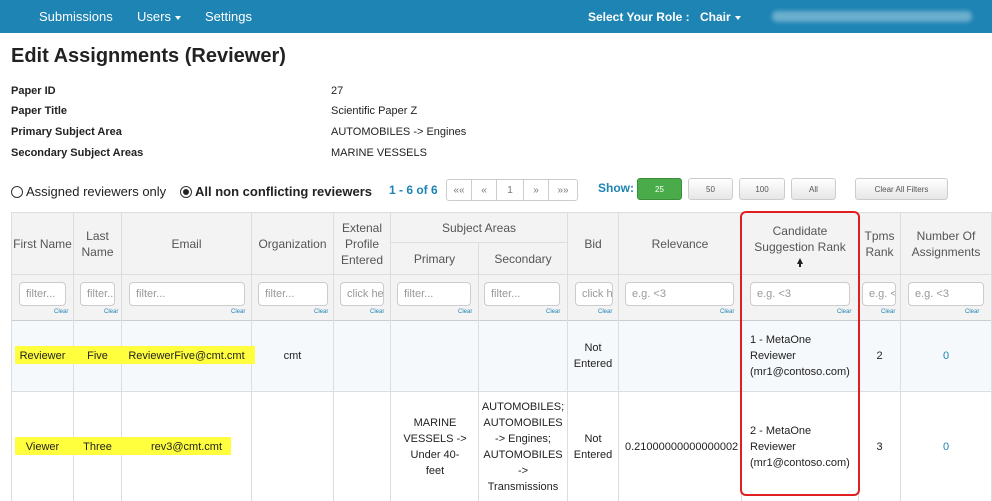 The width and height of the screenshot is (992, 501). I want to click on clear-last-name-link: Clear, so click(111, 312).